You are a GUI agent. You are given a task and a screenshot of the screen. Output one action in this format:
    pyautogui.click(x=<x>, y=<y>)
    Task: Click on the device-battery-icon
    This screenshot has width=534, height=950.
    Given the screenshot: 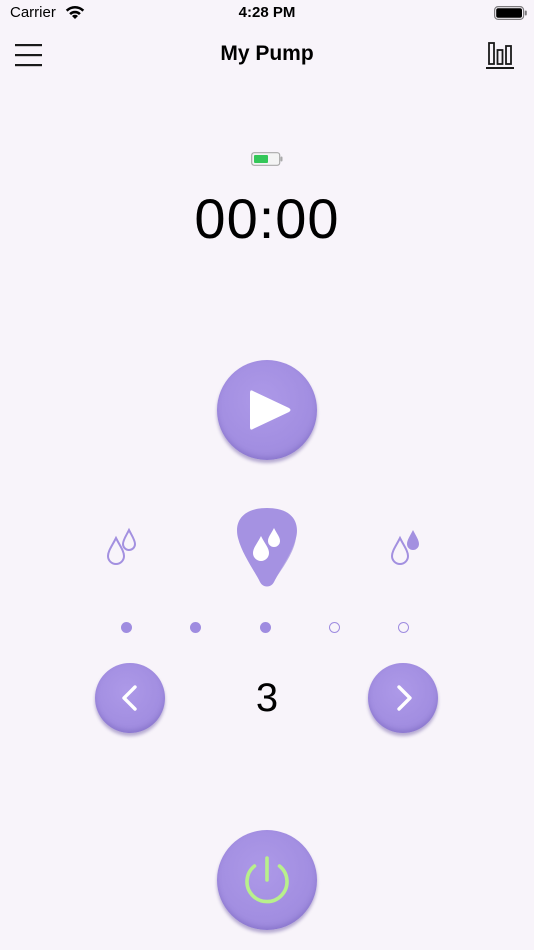 What is the action you would take?
    pyautogui.click(x=267, y=159)
    